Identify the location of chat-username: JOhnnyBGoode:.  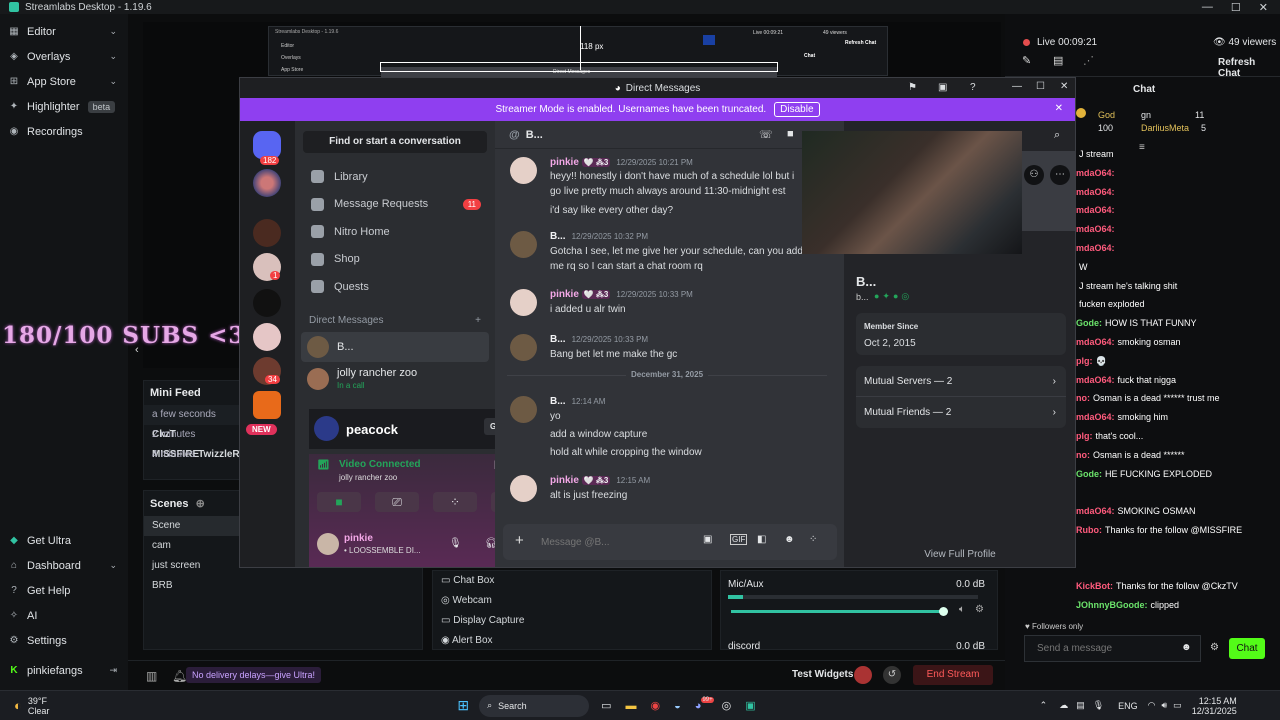
(1112, 605).